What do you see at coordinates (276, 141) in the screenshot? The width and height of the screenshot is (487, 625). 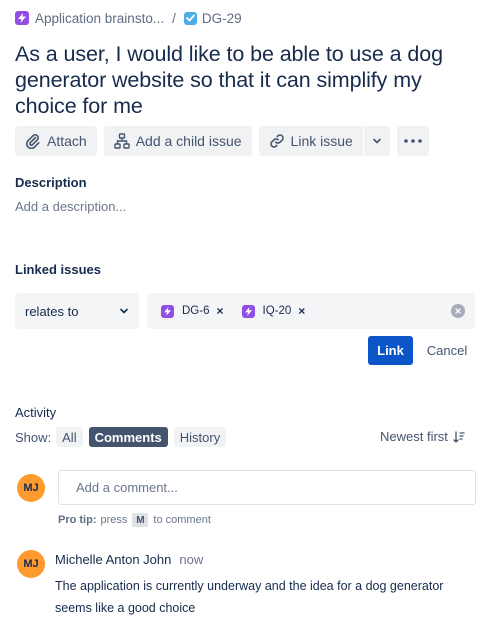 I see `link-icon` at bounding box center [276, 141].